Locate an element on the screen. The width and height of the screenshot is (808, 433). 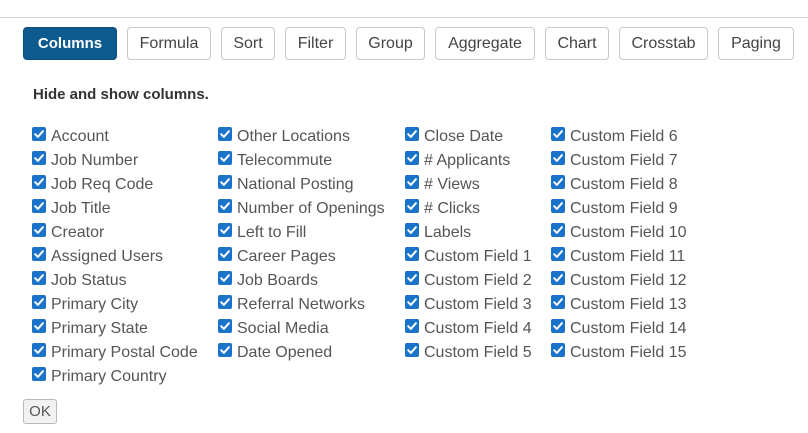
column-option-custom-field-6: Custom Field 6 is located at coordinates (619, 137).